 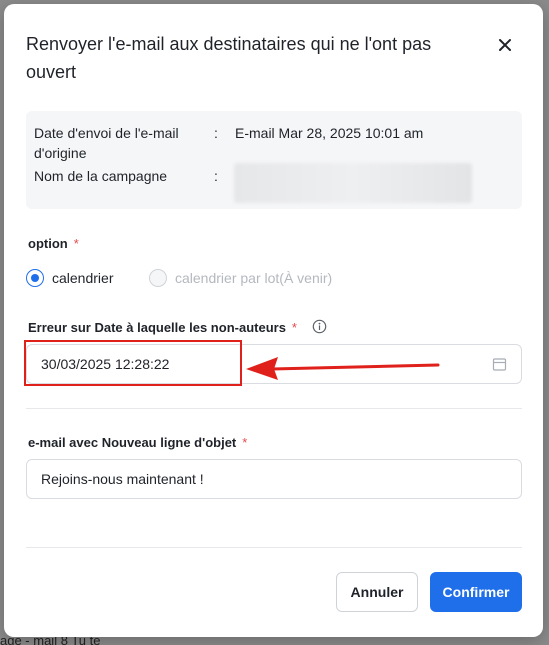 What do you see at coordinates (353, 183) in the screenshot?
I see `campaign-name-value-redacted` at bounding box center [353, 183].